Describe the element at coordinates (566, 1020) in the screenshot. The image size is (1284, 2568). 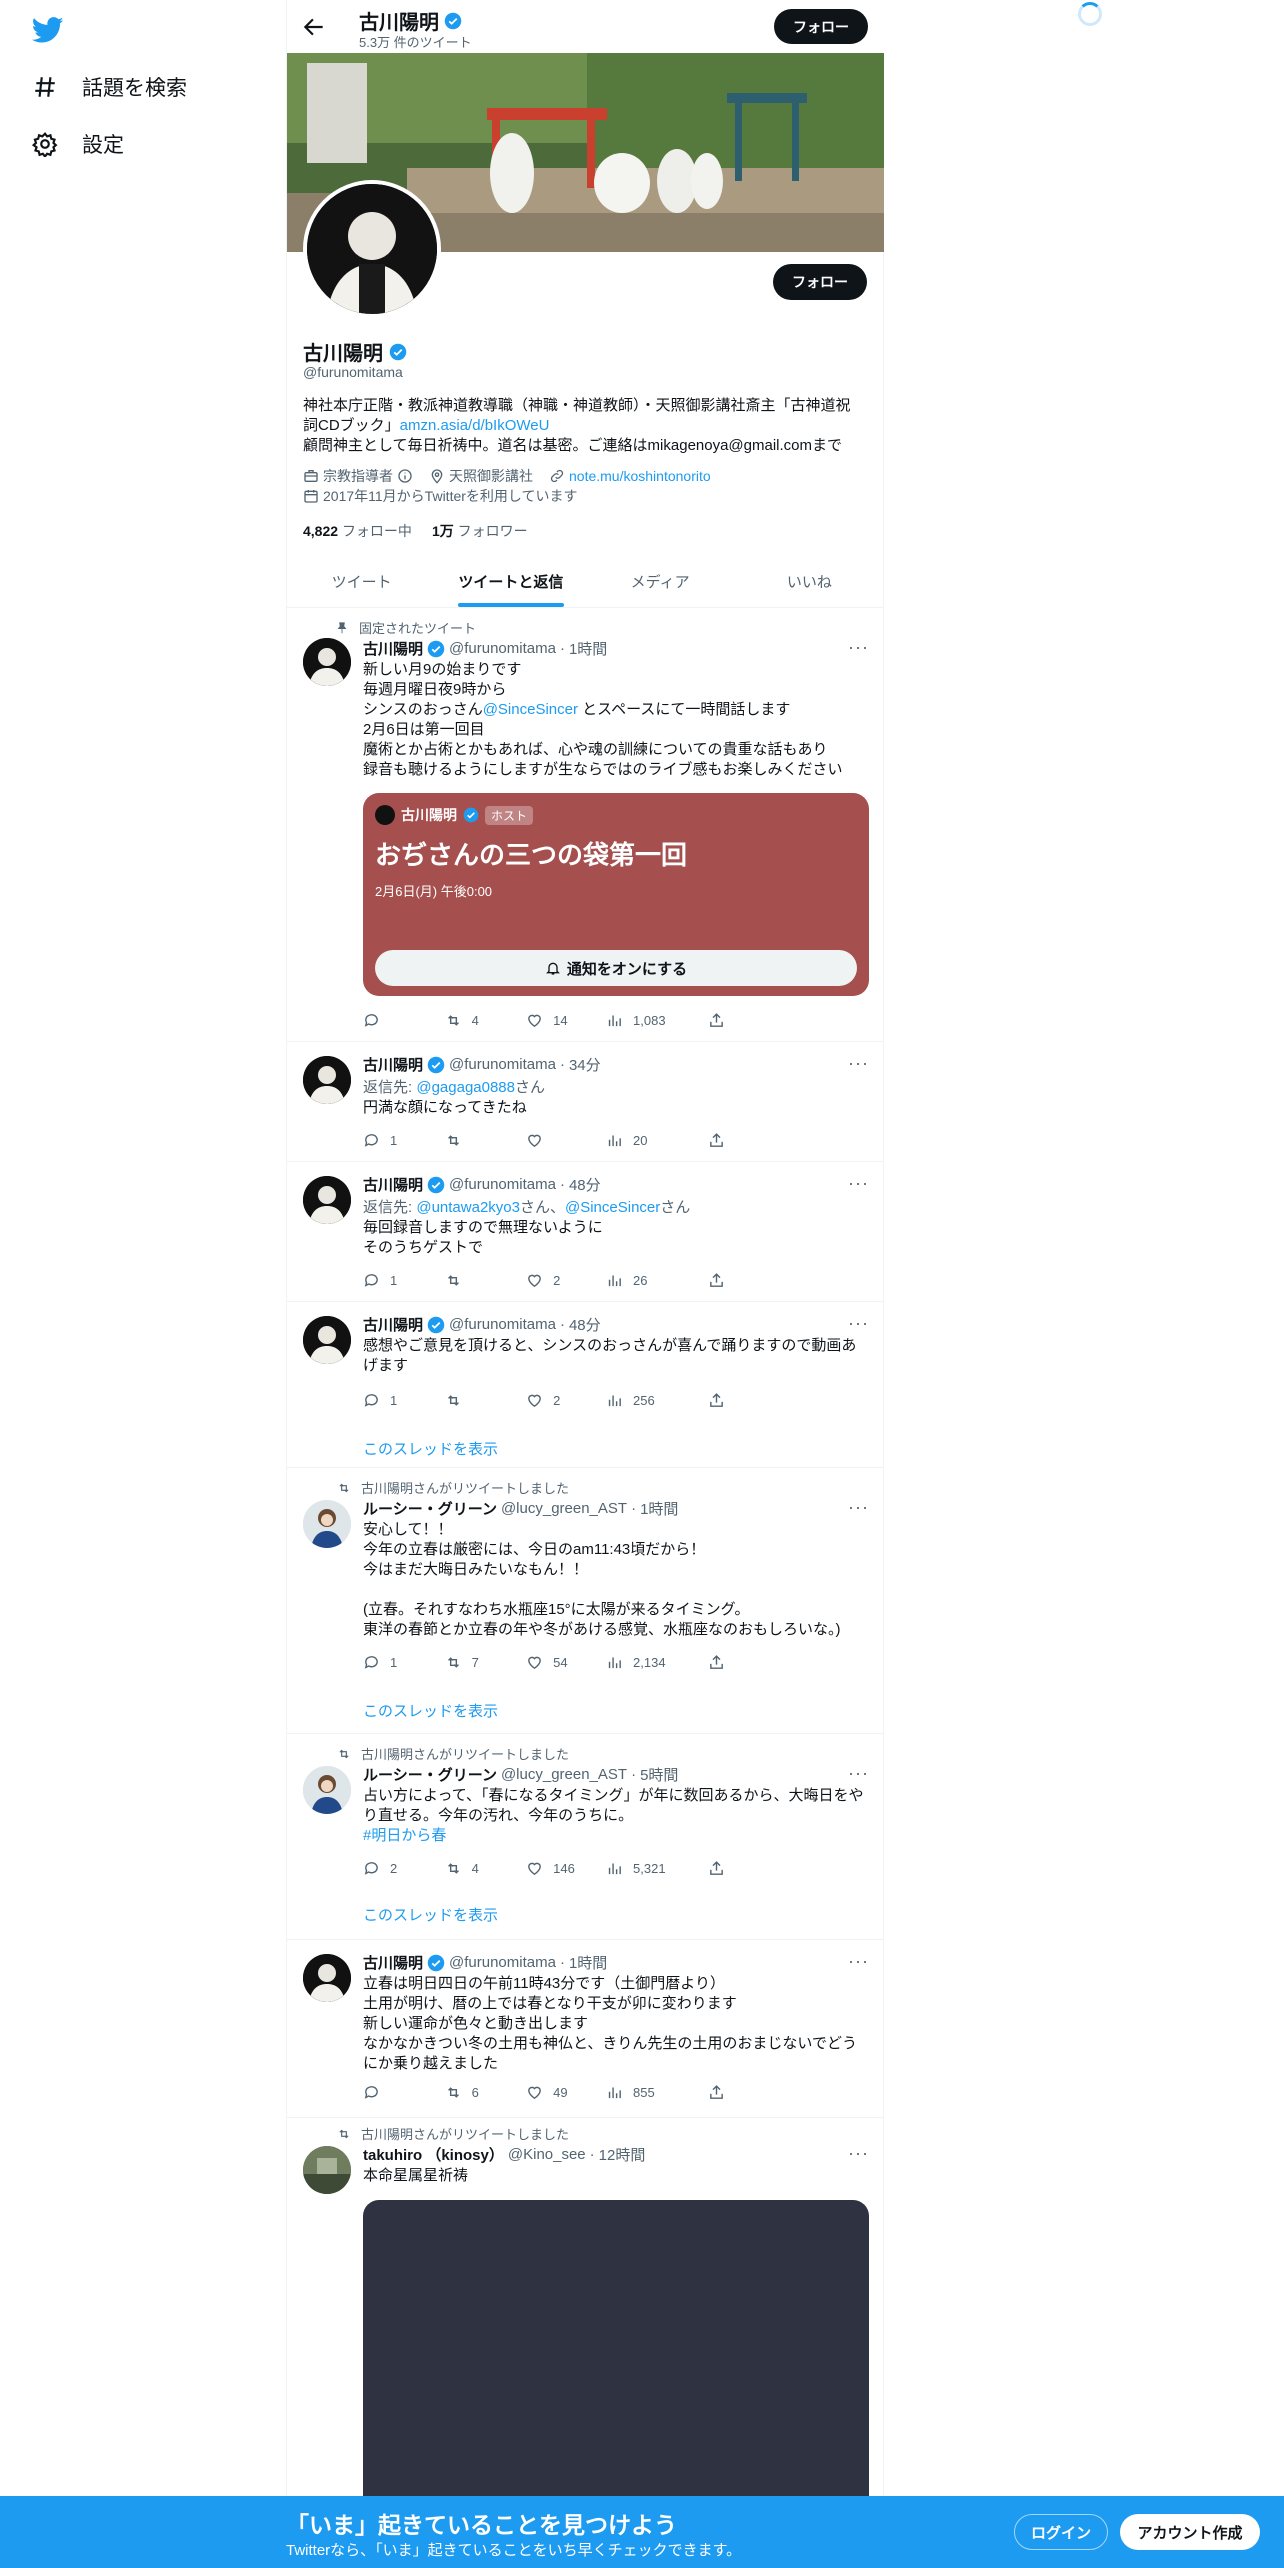
I see `like-button: 14` at that location.